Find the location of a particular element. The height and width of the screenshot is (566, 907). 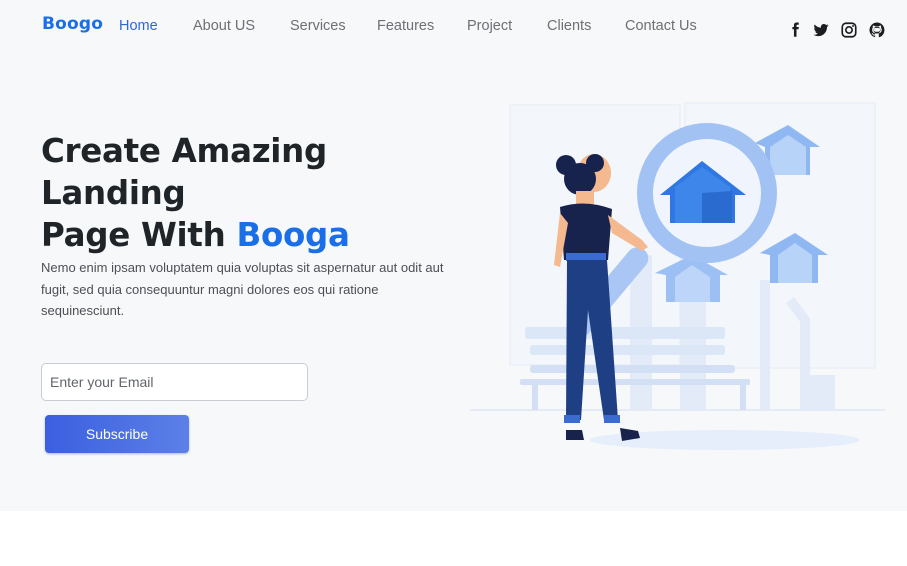

github-icon is located at coordinates (877, 30).